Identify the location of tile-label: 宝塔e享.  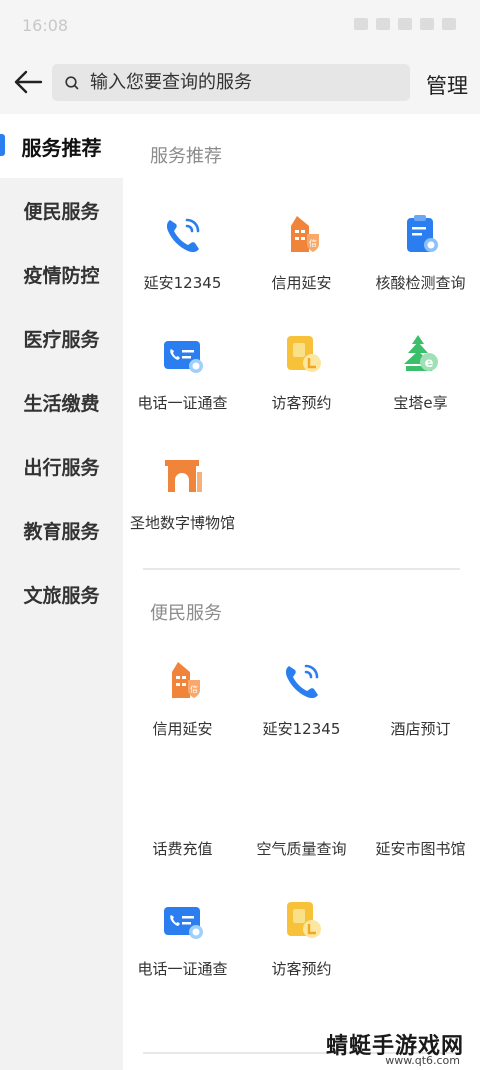
(420, 403).